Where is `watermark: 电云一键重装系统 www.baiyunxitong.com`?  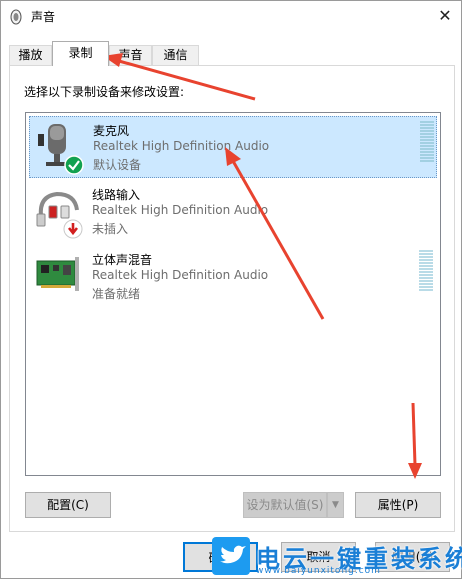 watermark: 电云一键重装系统 www.baiyunxitong.com is located at coordinates (337, 558).